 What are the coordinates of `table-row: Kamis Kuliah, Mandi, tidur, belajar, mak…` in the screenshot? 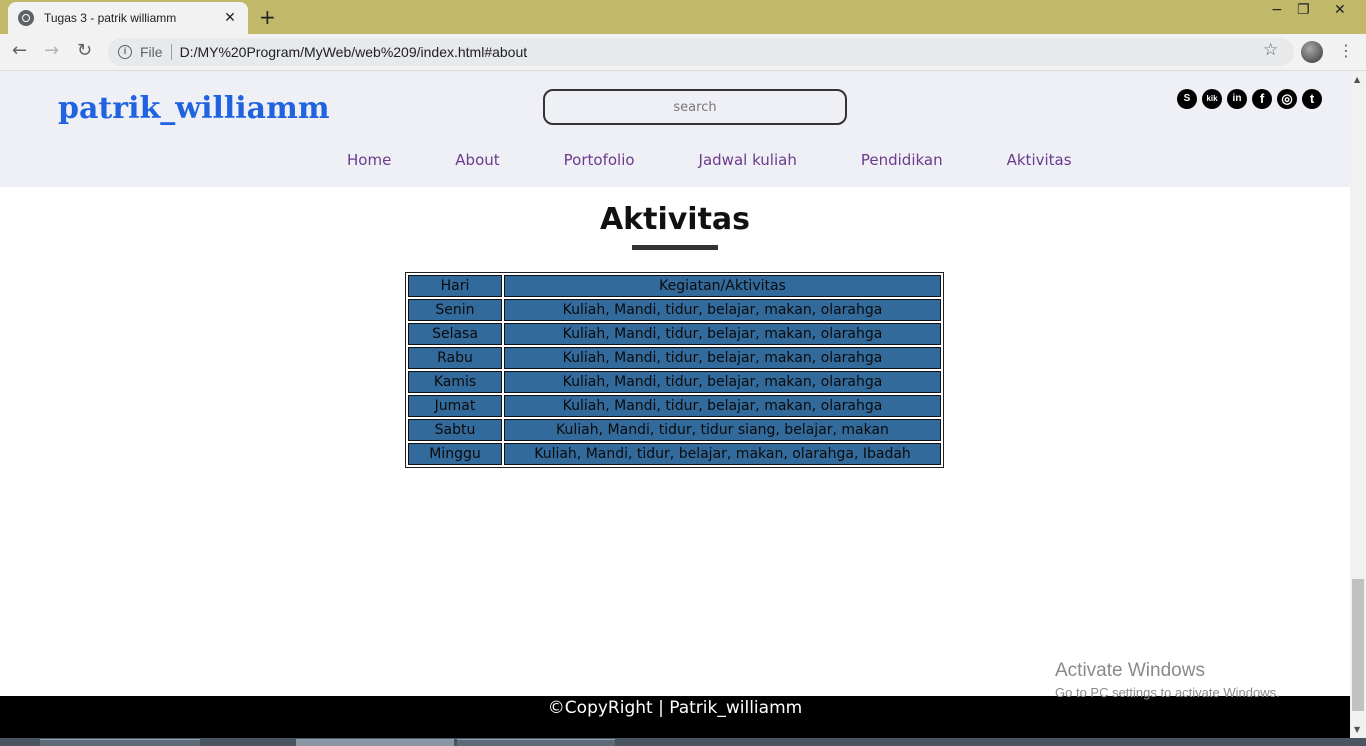 It's located at (674, 382).